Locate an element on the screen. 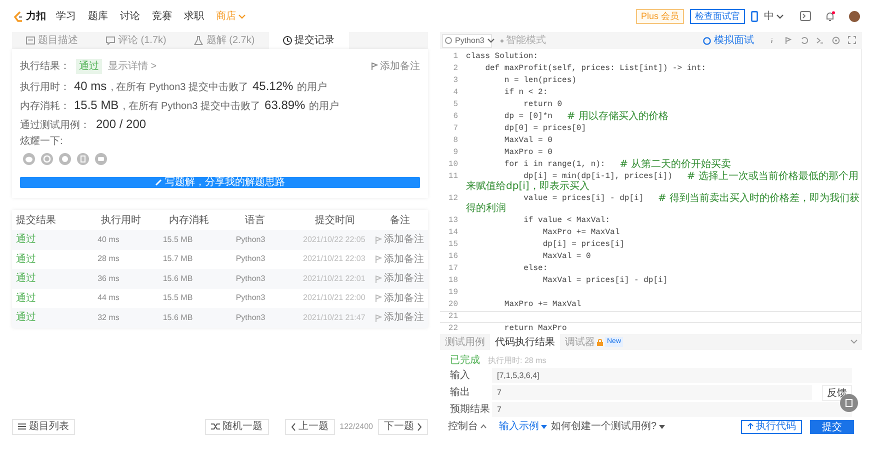  line-number: 21 is located at coordinates (453, 317).